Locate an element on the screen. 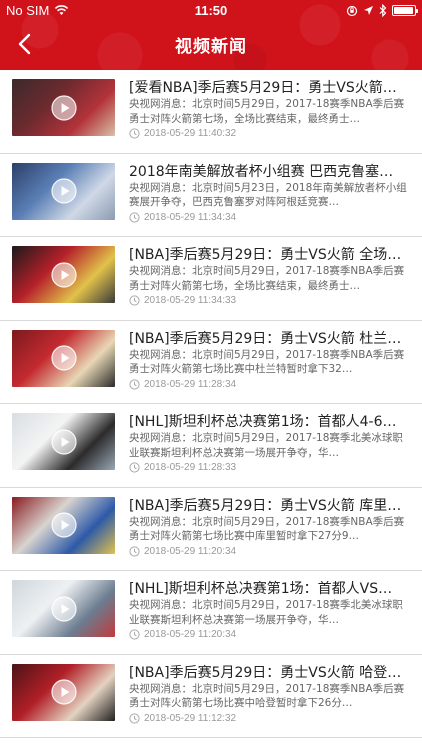  bluetooth-icon is located at coordinates (383, 10).